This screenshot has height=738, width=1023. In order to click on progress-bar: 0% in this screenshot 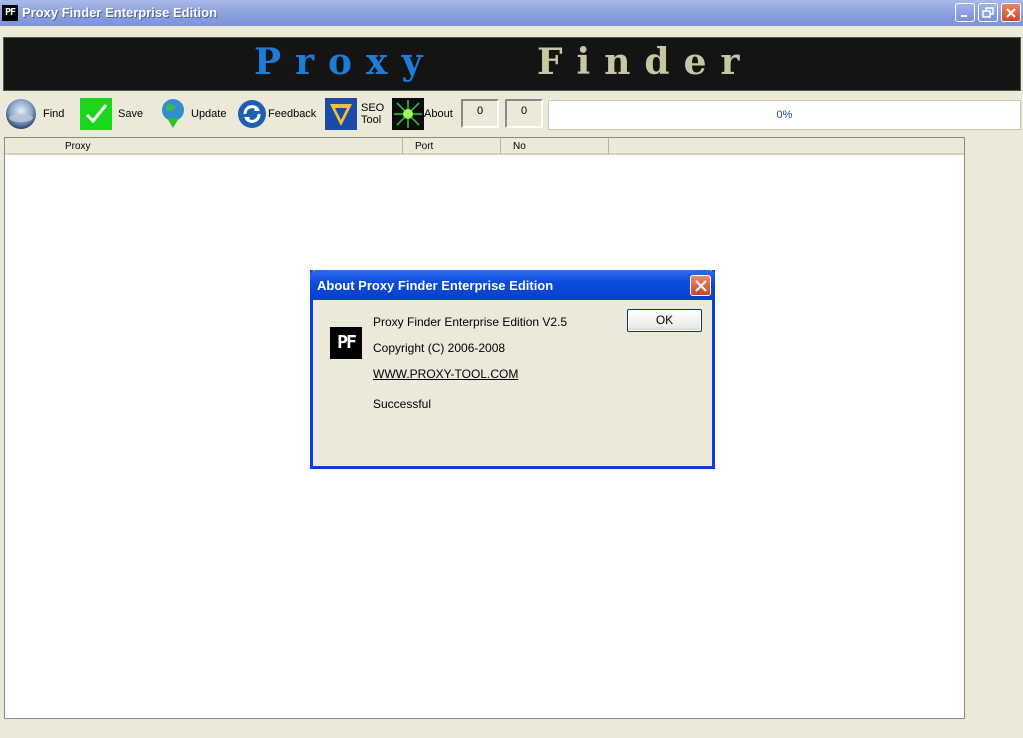, I will do `click(784, 115)`.